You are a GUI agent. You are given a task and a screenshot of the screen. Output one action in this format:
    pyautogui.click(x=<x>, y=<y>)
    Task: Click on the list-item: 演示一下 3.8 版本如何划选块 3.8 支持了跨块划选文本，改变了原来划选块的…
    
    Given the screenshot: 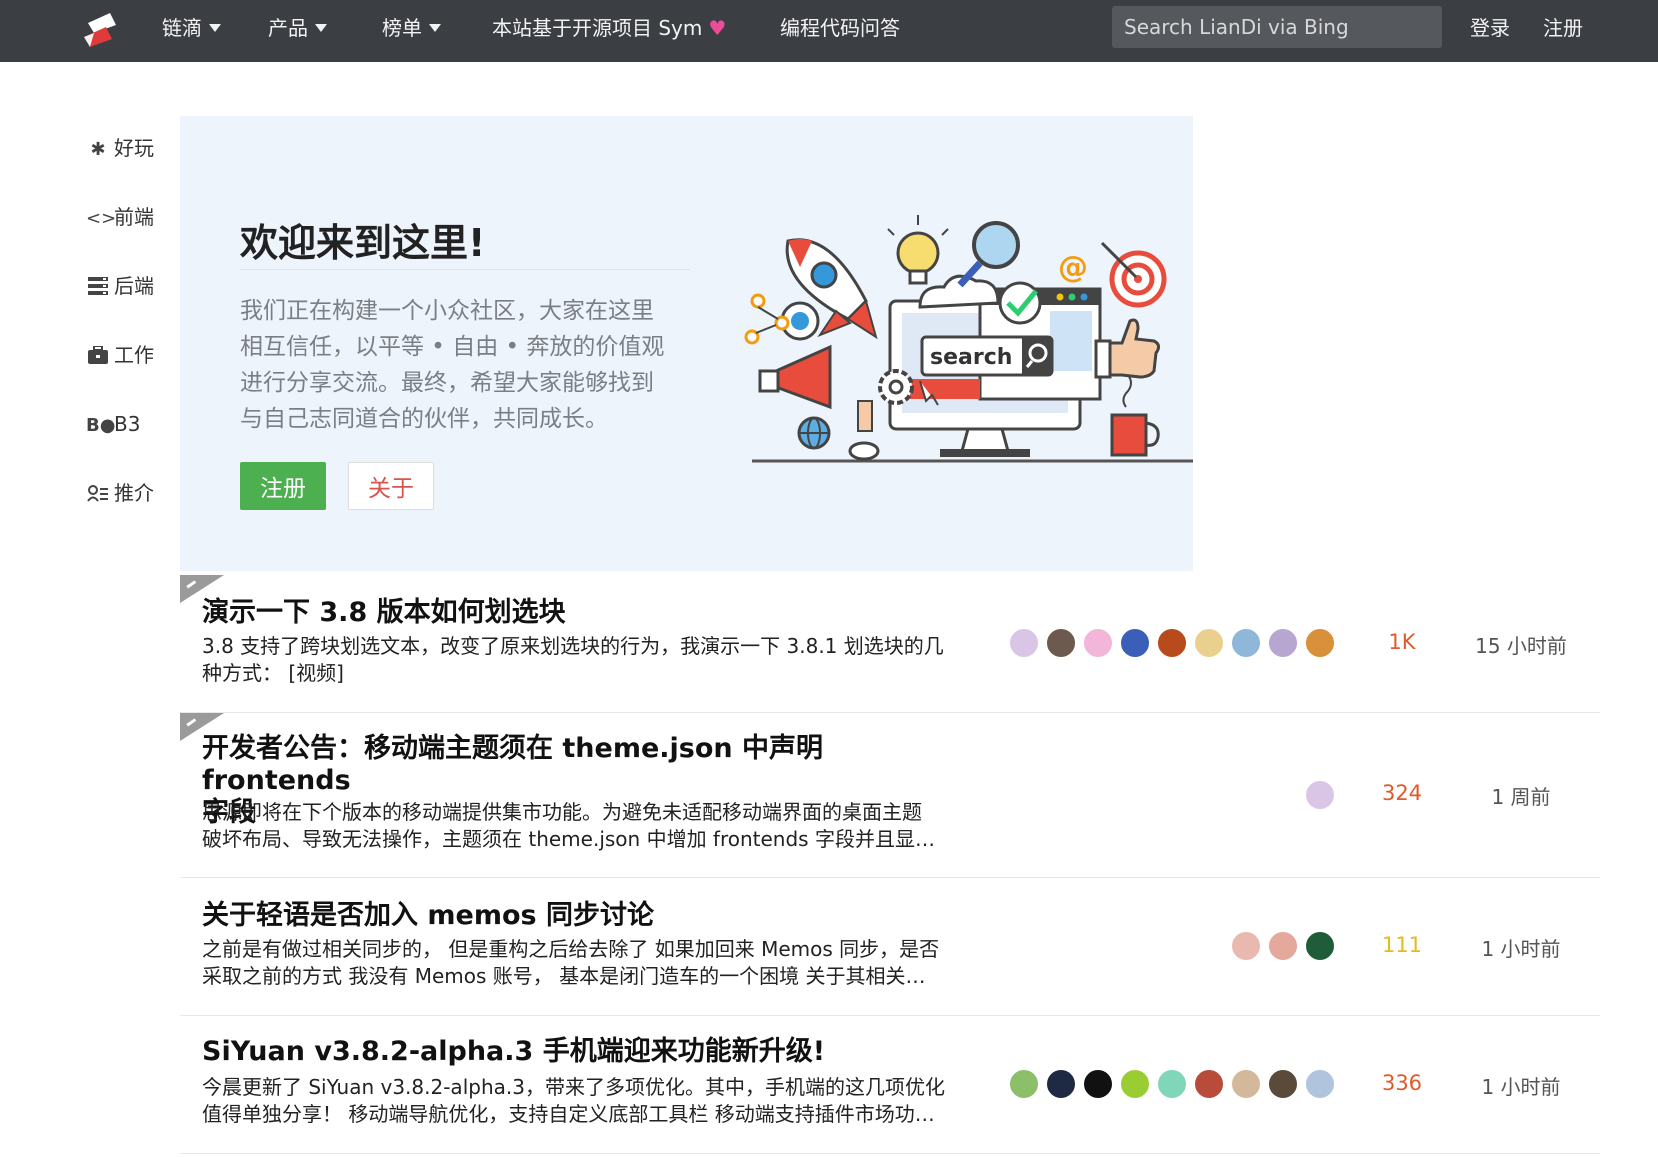 What is the action you would take?
    pyautogui.click(x=890, y=644)
    